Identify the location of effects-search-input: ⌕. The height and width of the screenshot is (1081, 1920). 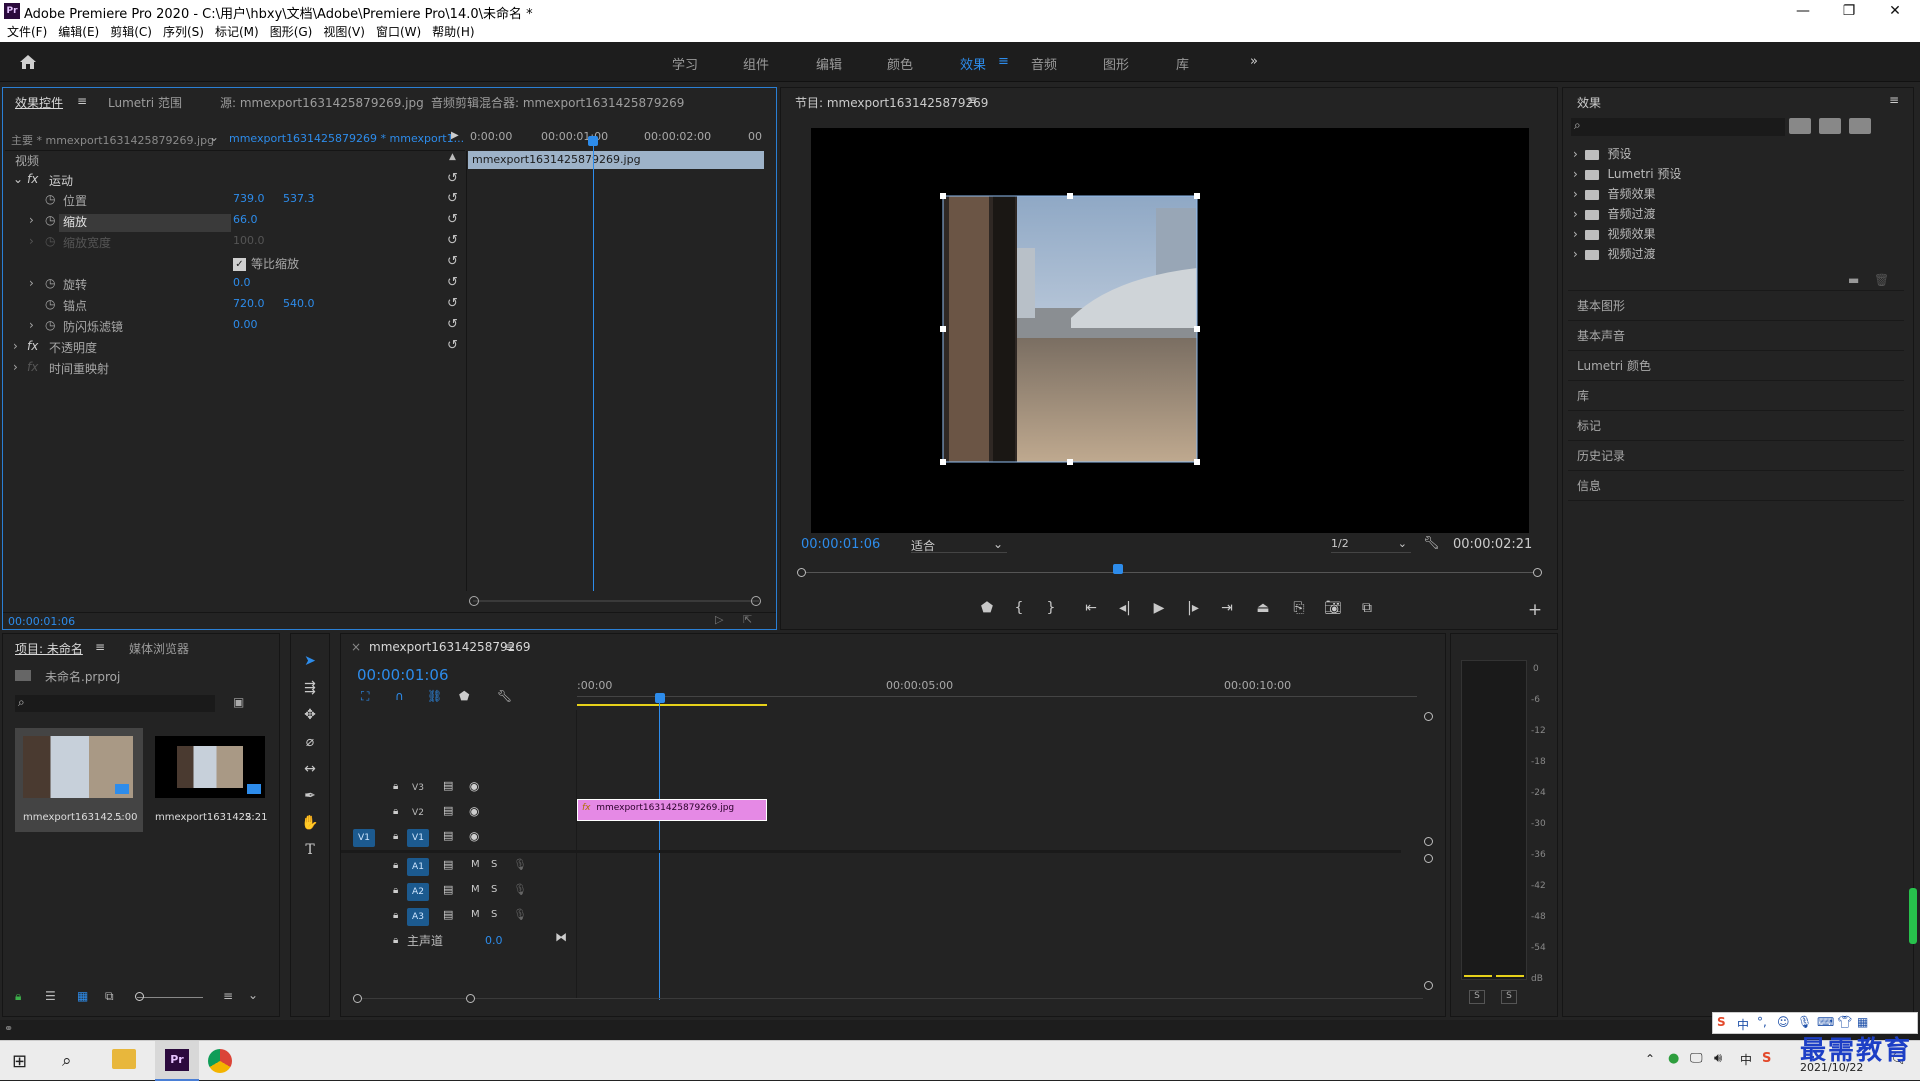
(1678, 127).